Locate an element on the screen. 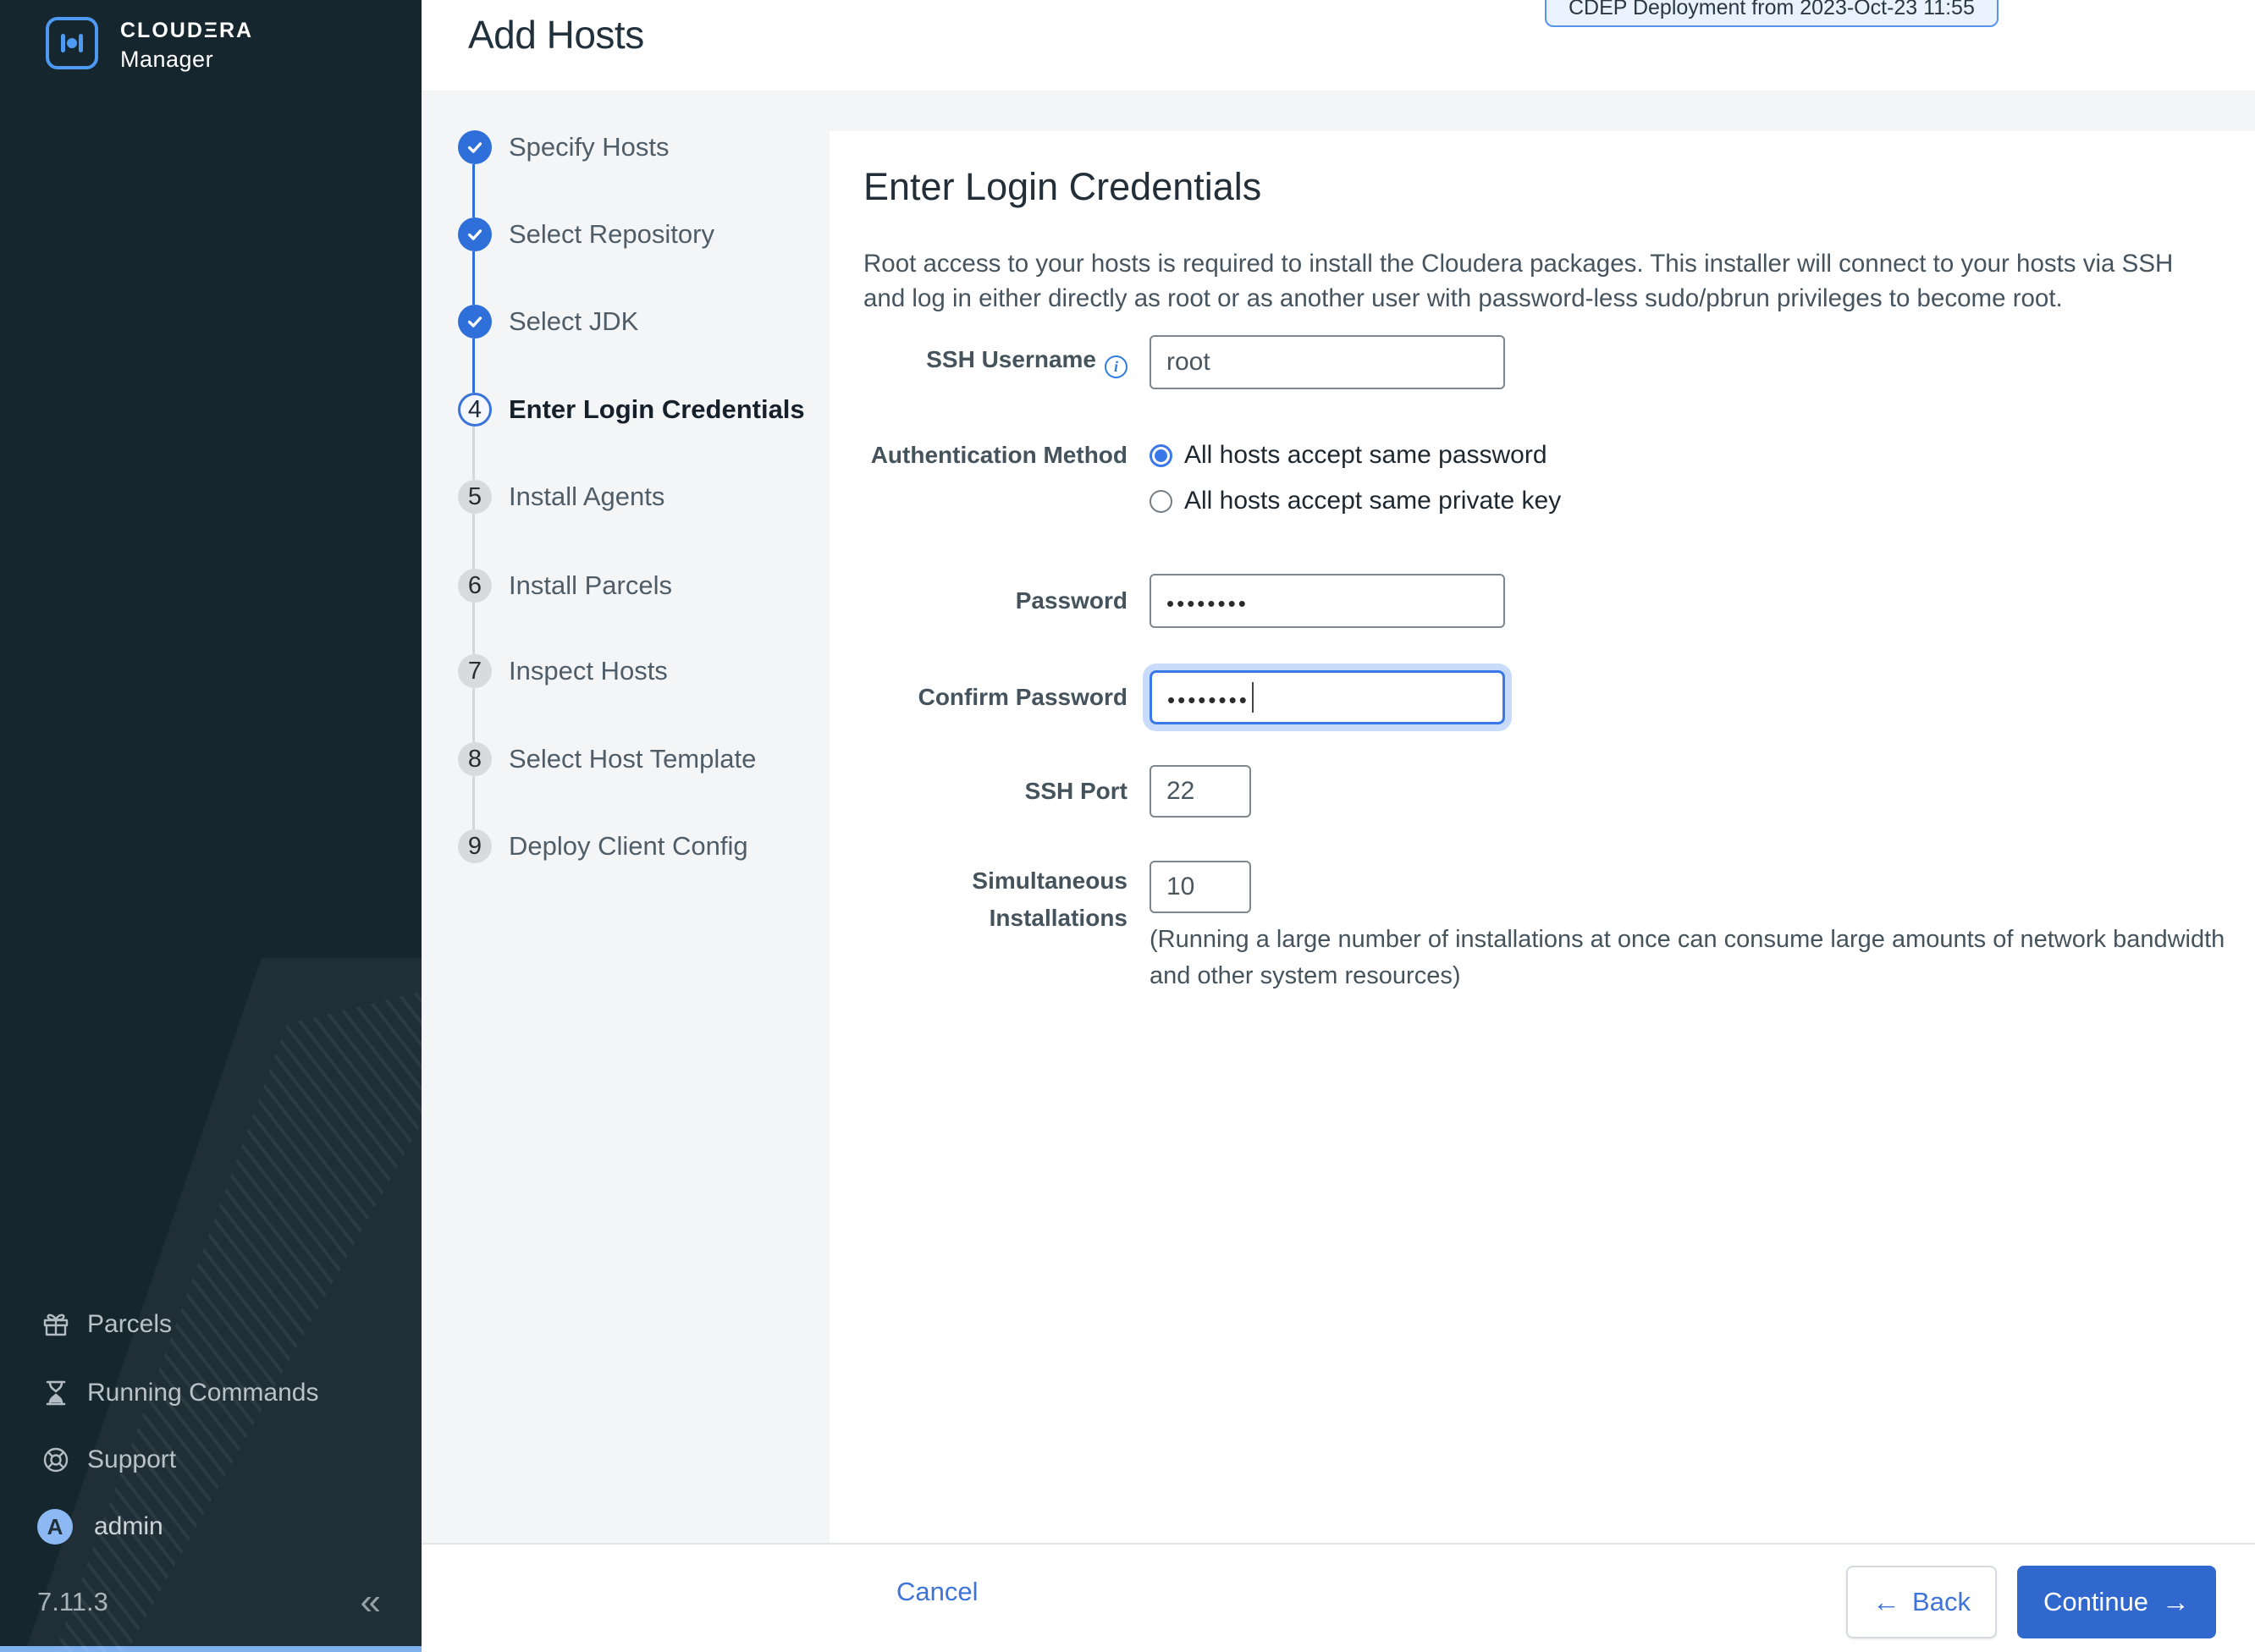  password-label: Password is located at coordinates (1071, 600).